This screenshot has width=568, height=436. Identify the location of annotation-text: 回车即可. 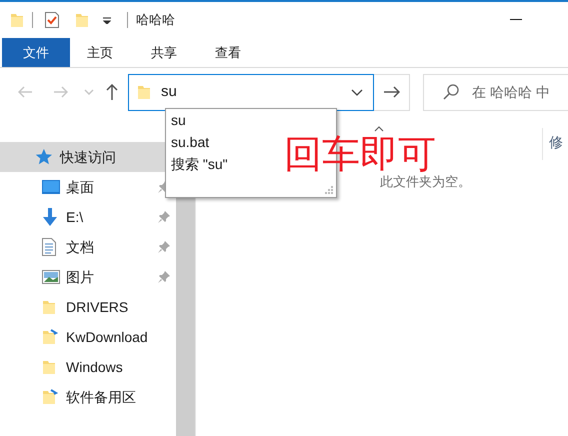
(360, 155).